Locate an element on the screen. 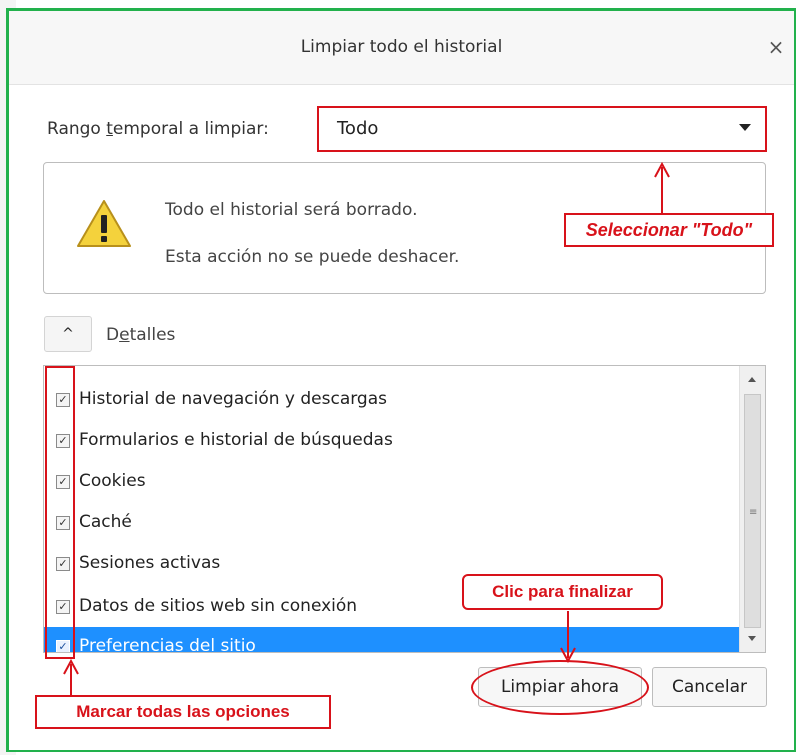  scroll-down-icon is located at coordinates (752, 638).